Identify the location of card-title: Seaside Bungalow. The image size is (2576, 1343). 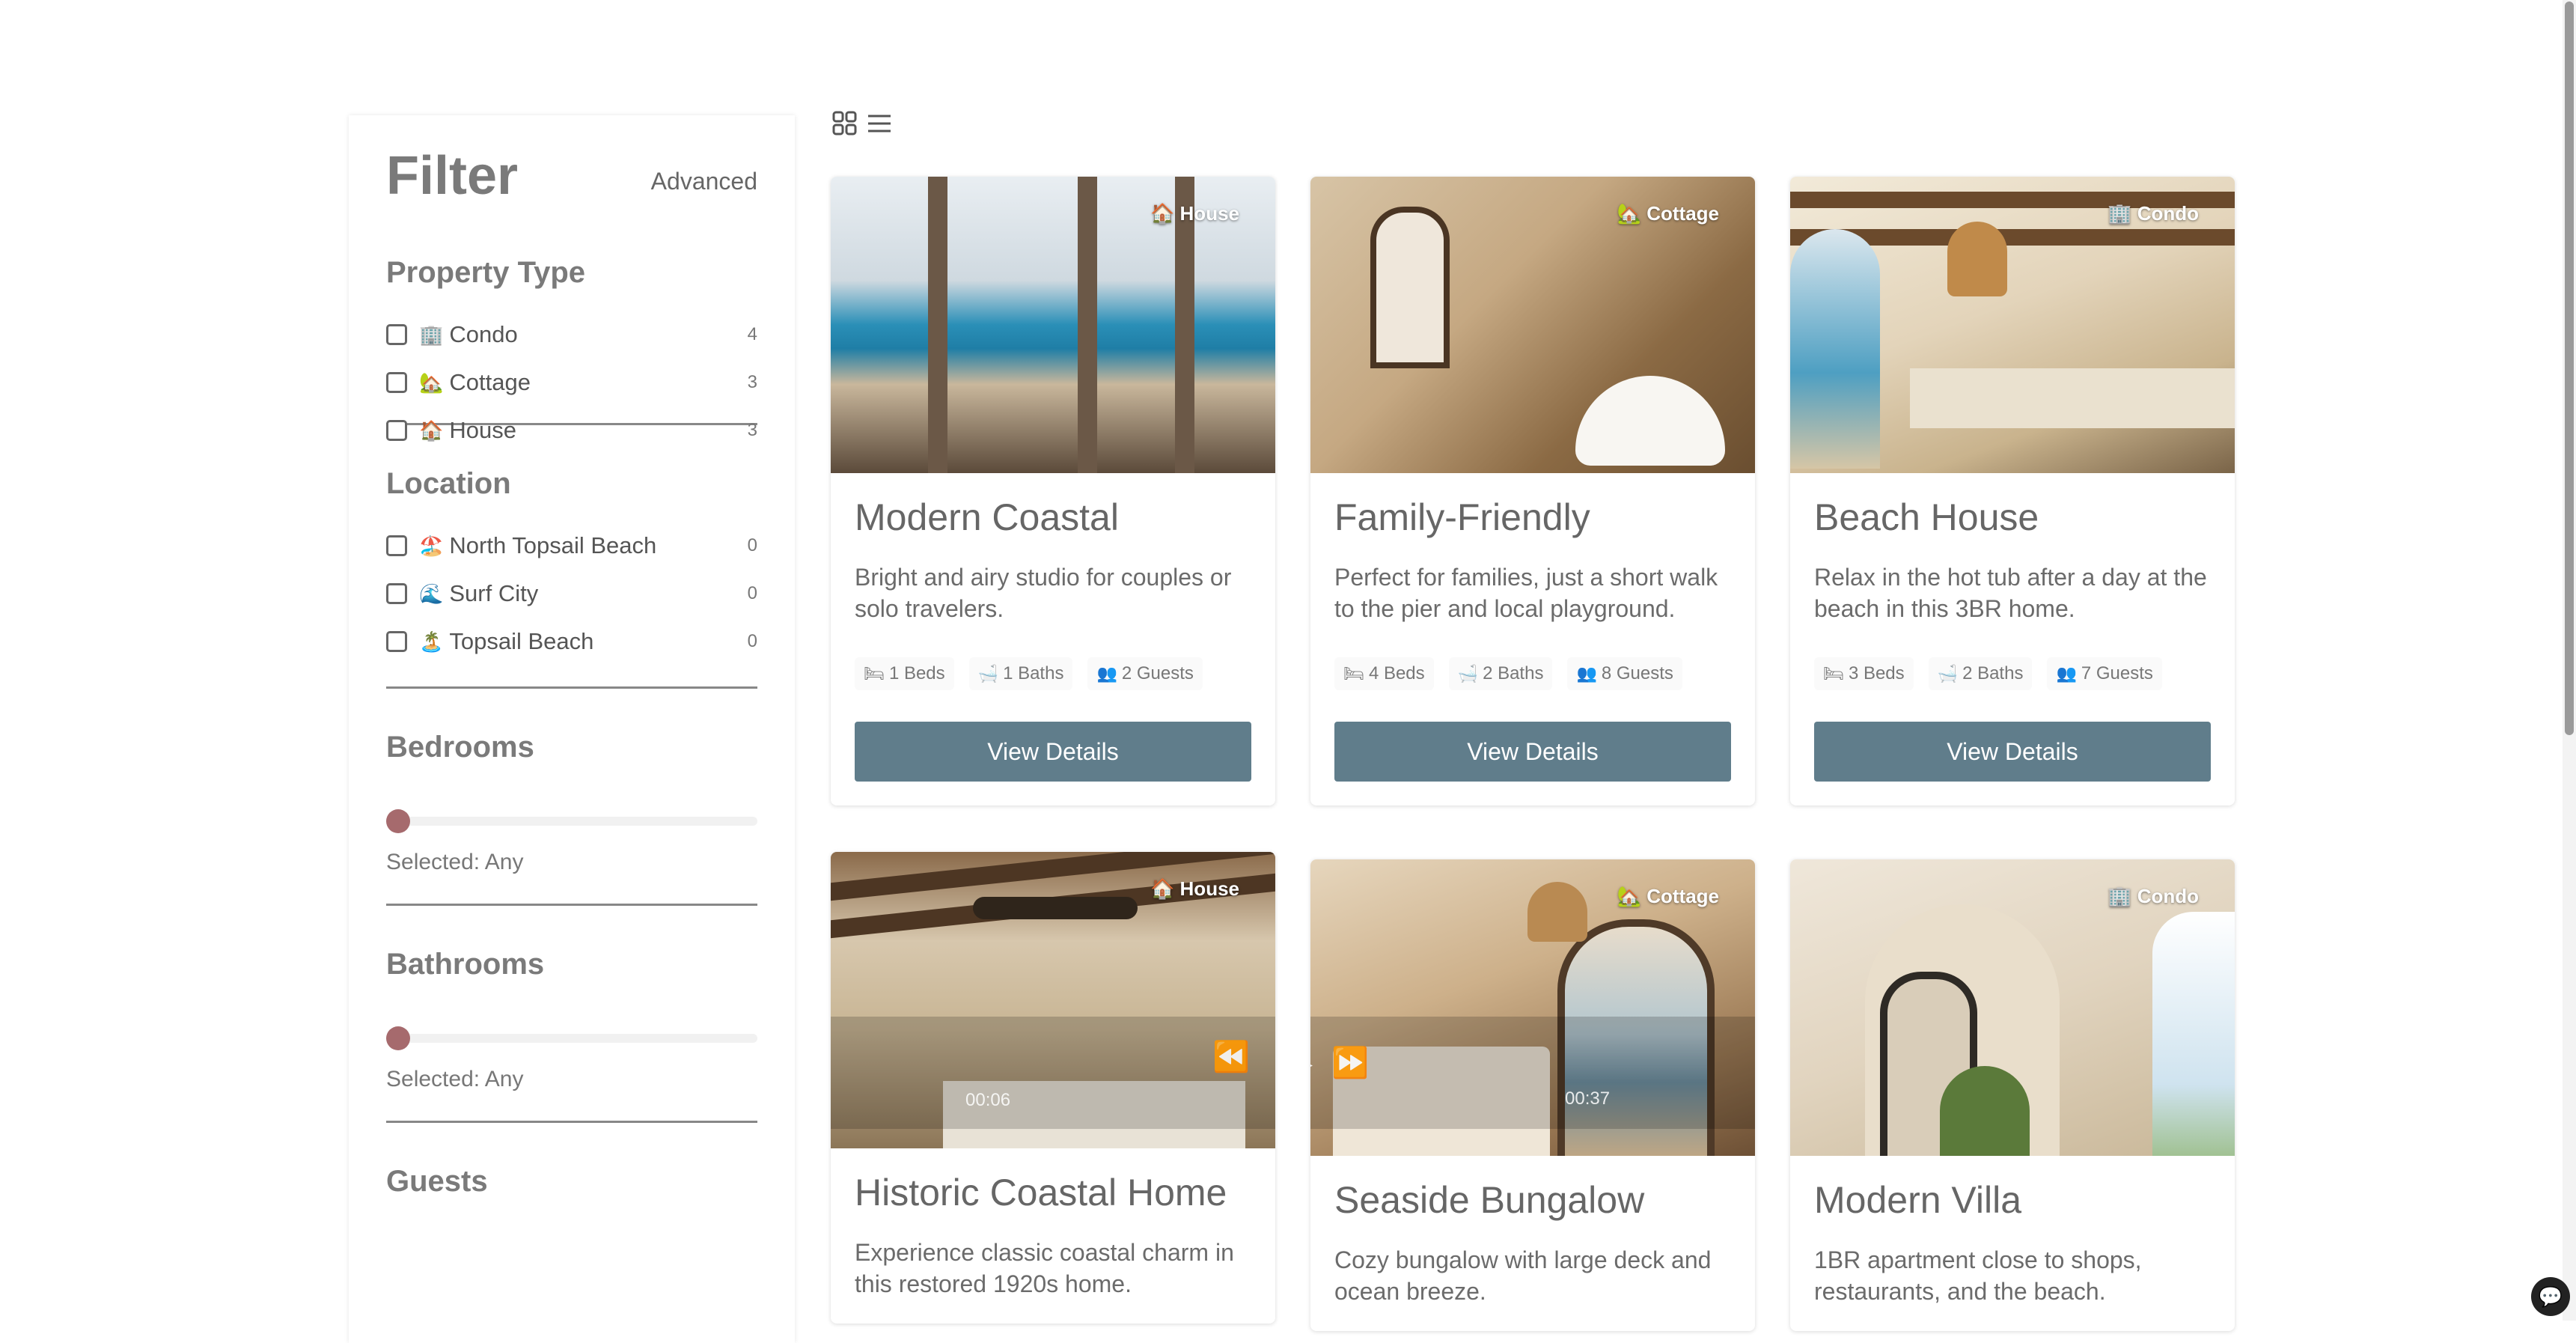
(1489, 1200).